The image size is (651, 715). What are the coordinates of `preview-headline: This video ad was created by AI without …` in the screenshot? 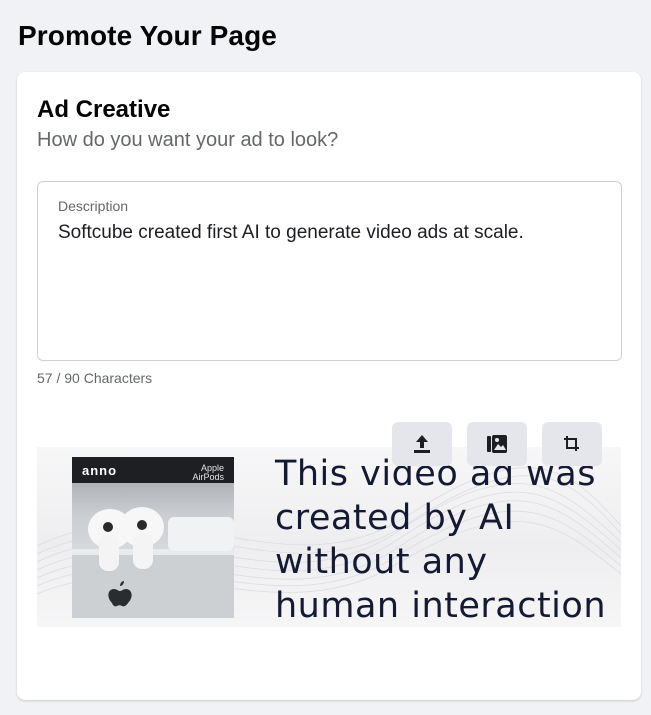 It's located at (445, 540).